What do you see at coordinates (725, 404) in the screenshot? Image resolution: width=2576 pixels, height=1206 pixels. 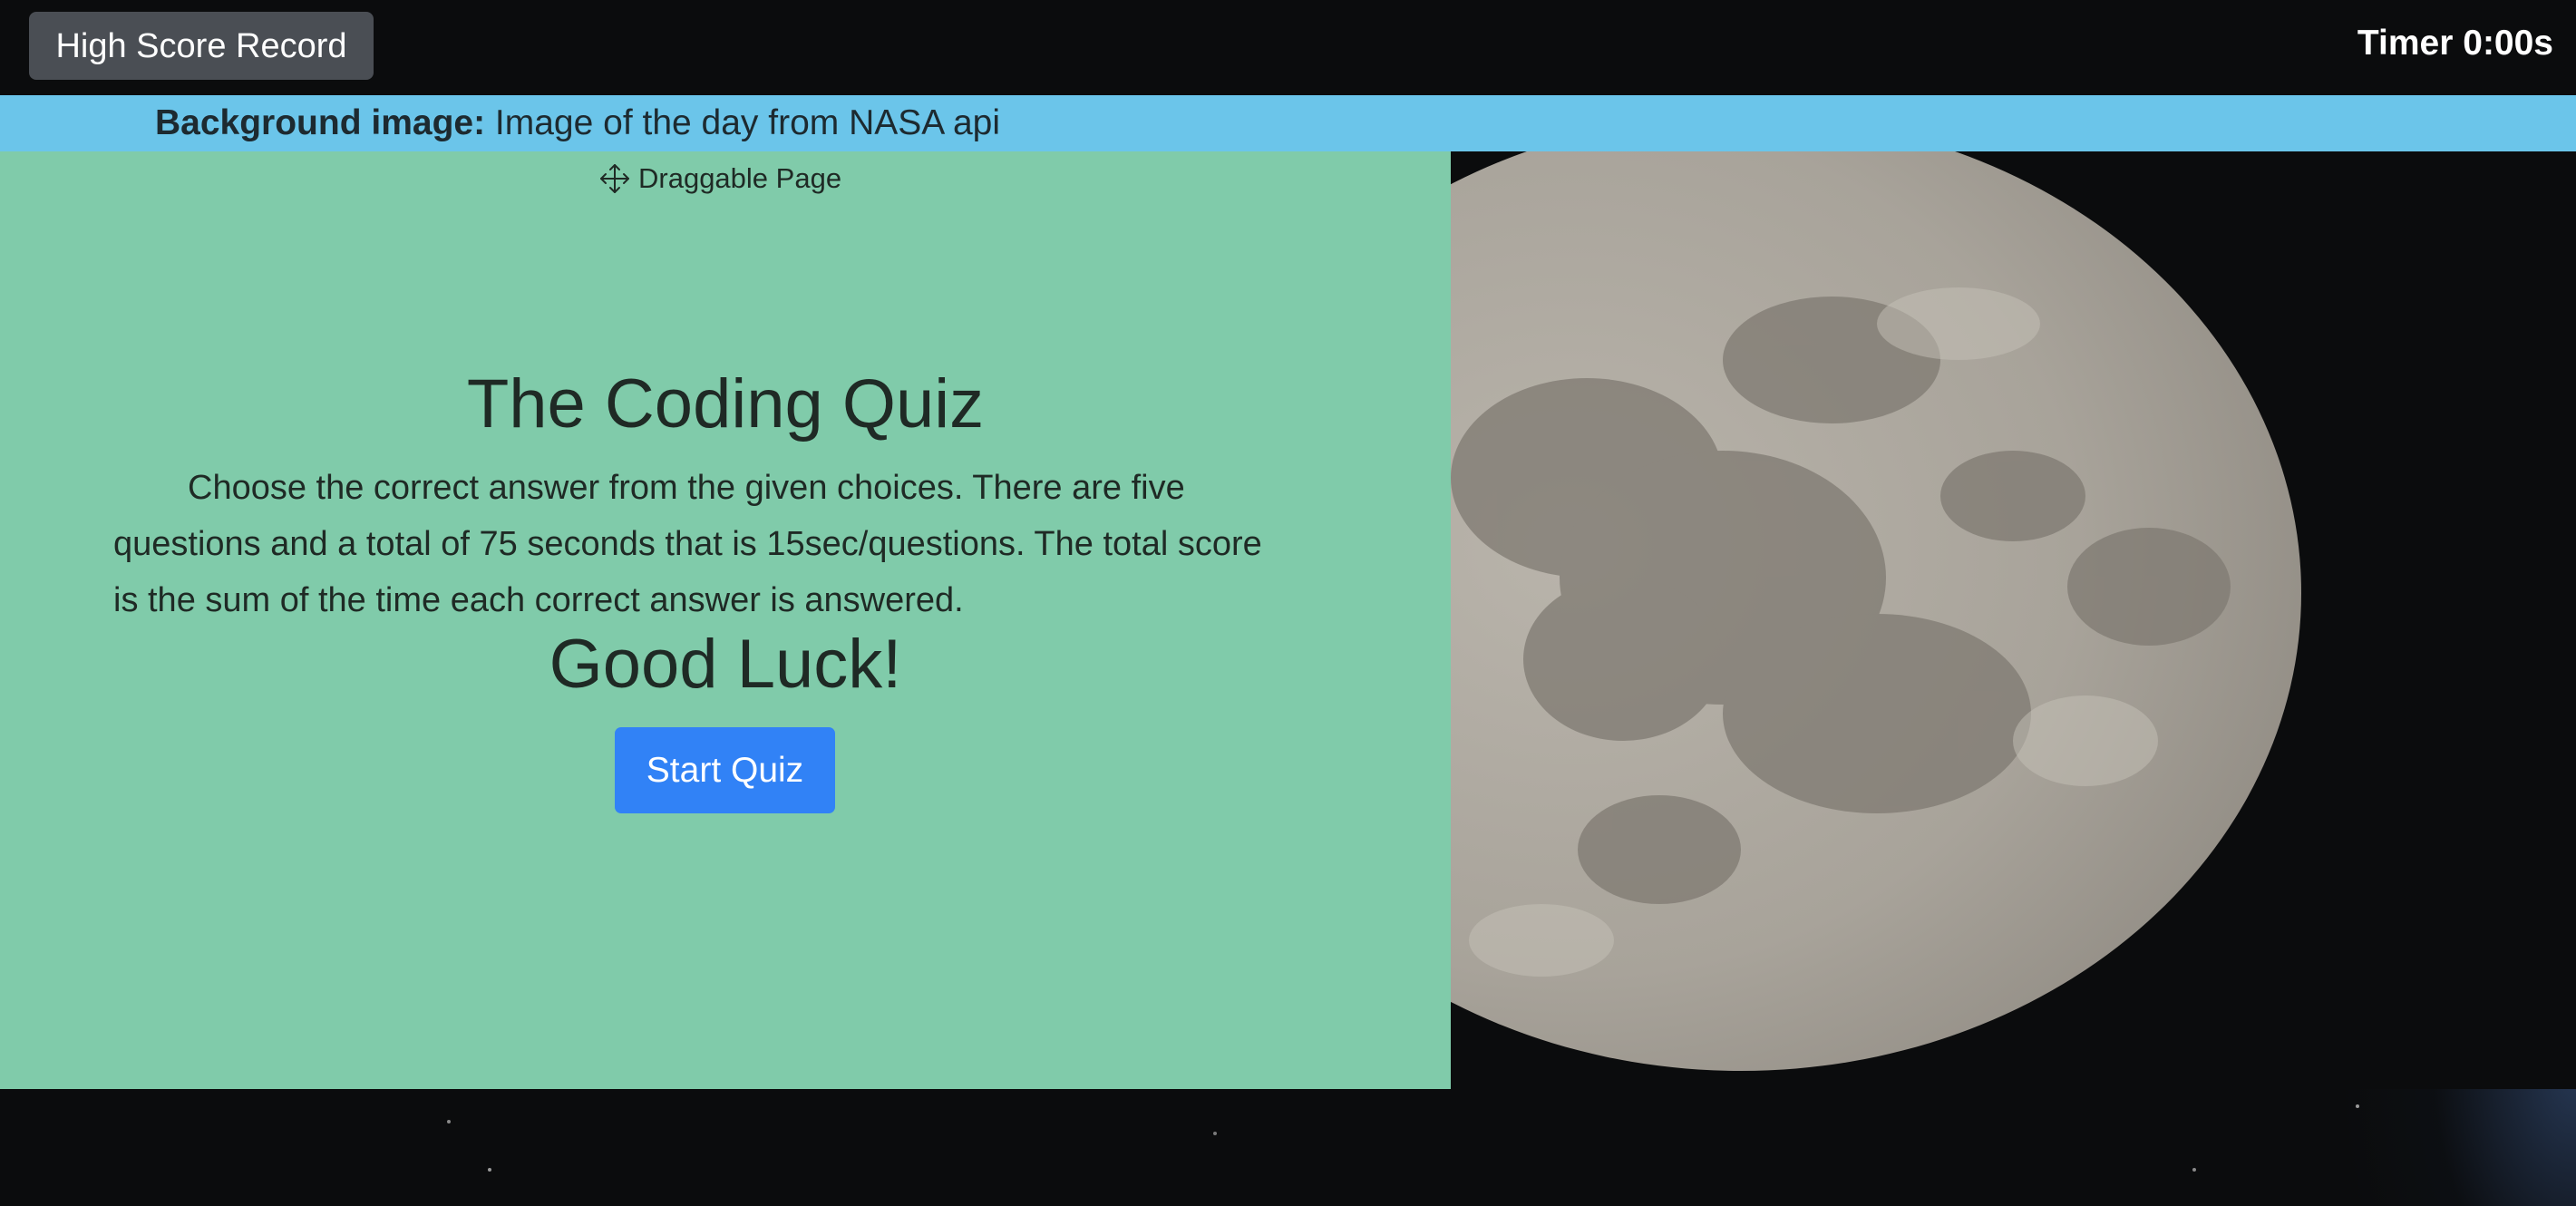 I see `quiz-title: The Coding Quiz` at bounding box center [725, 404].